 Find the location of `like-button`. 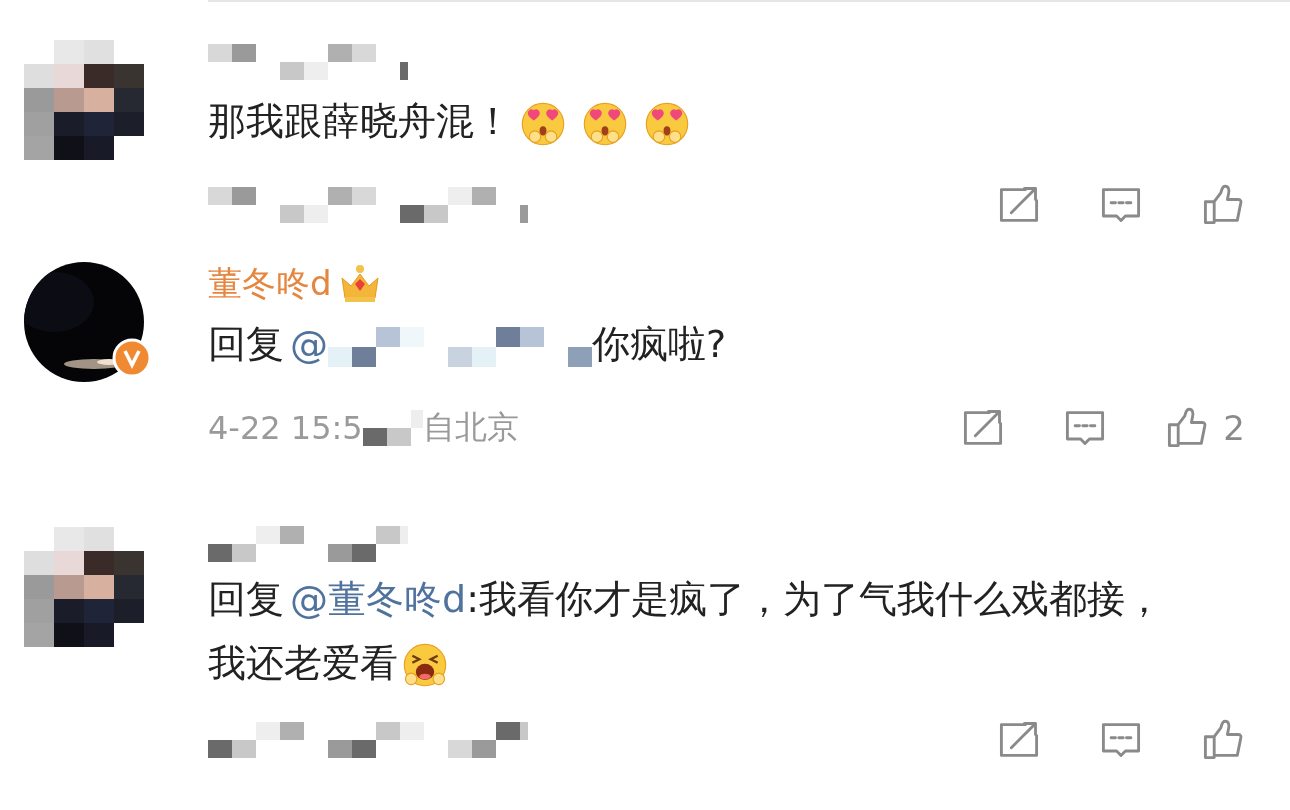

like-button is located at coordinates (1223, 204).